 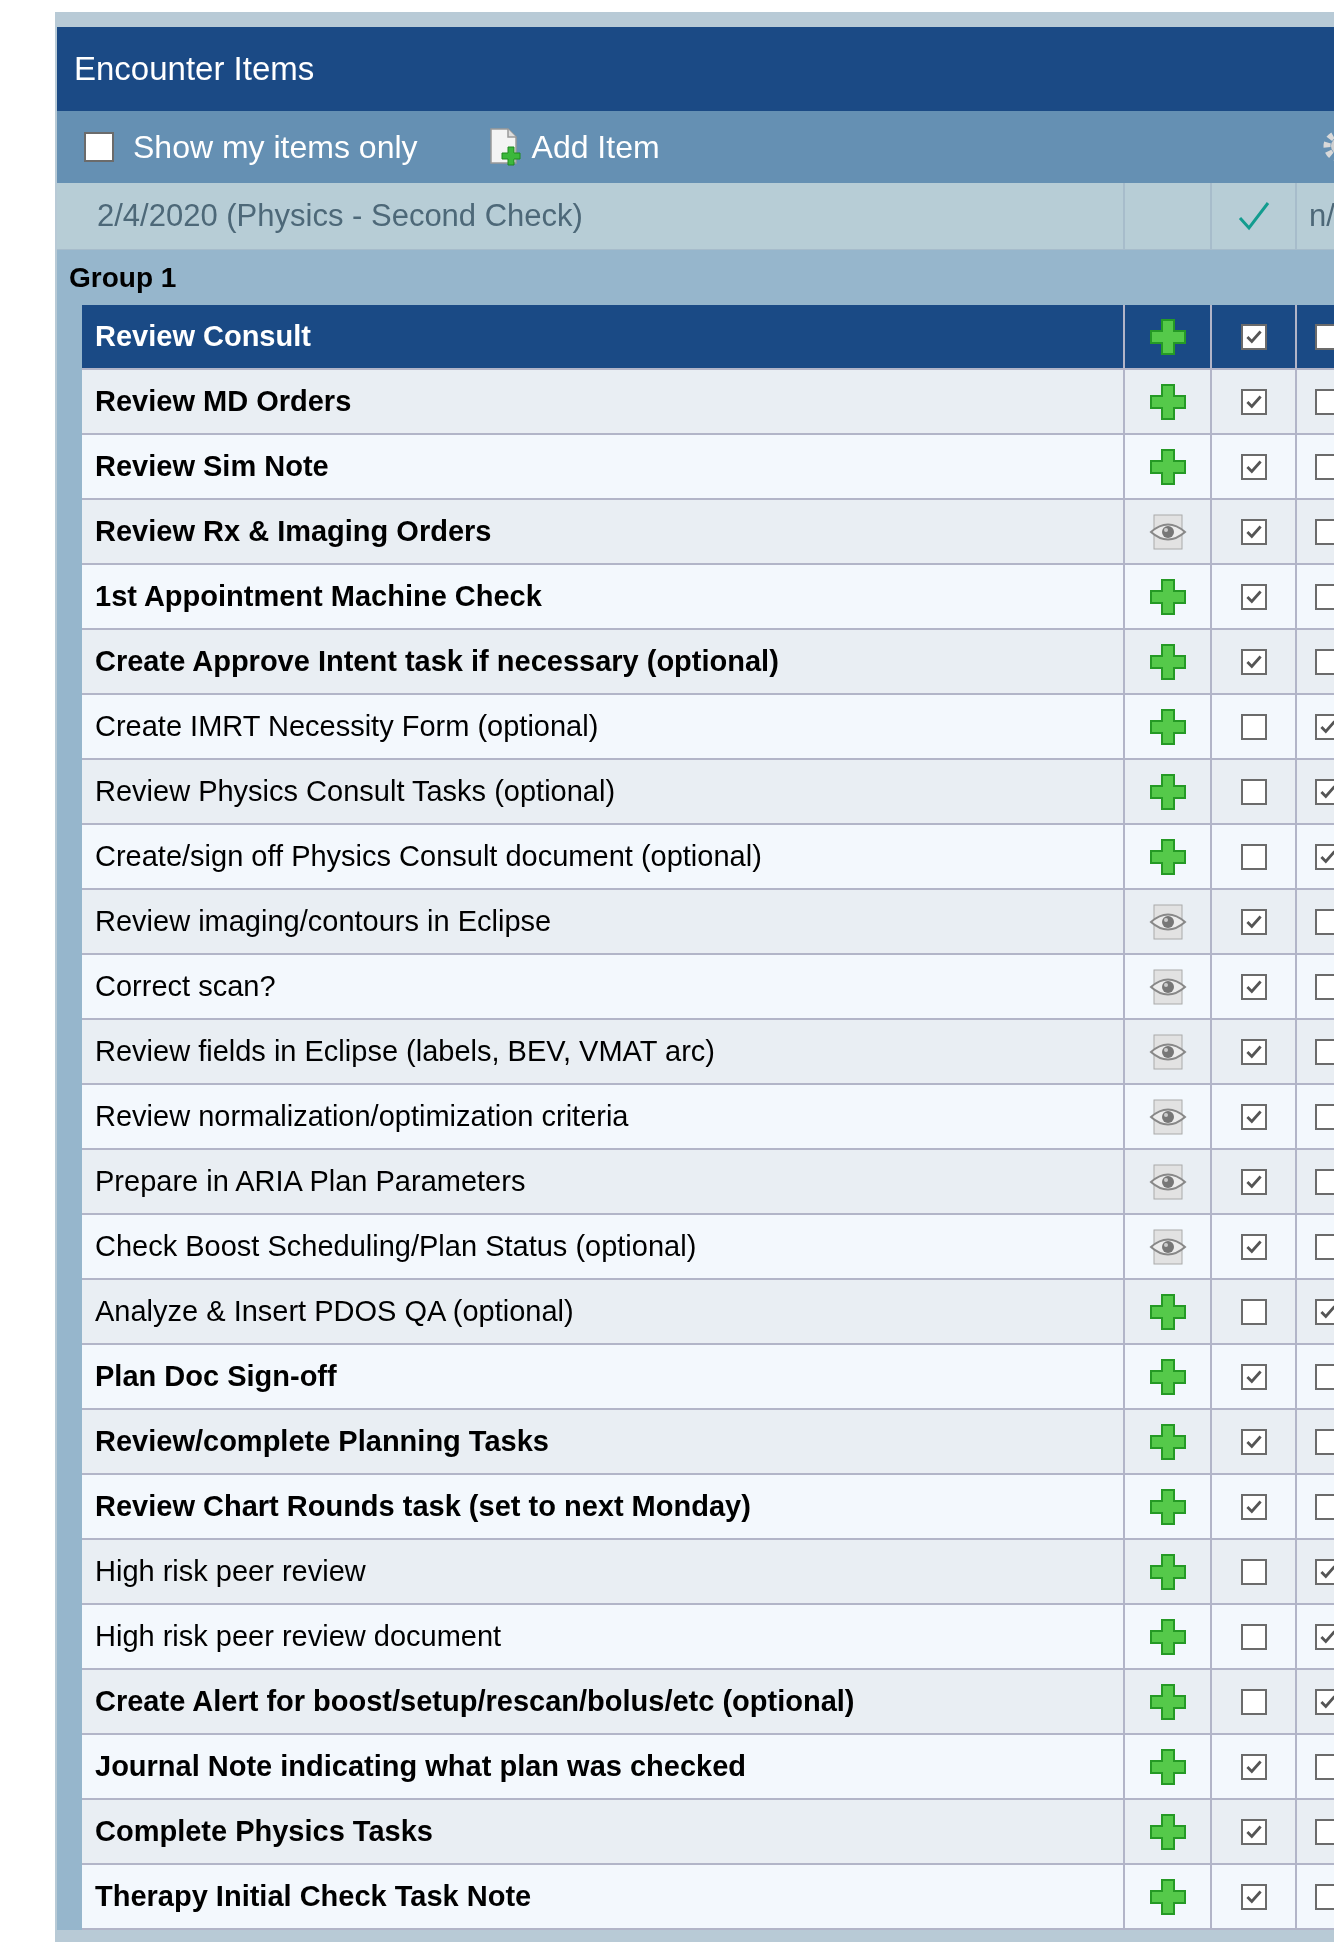 I want to click on checkbox-label: Show my items only, so click(x=275, y=147).